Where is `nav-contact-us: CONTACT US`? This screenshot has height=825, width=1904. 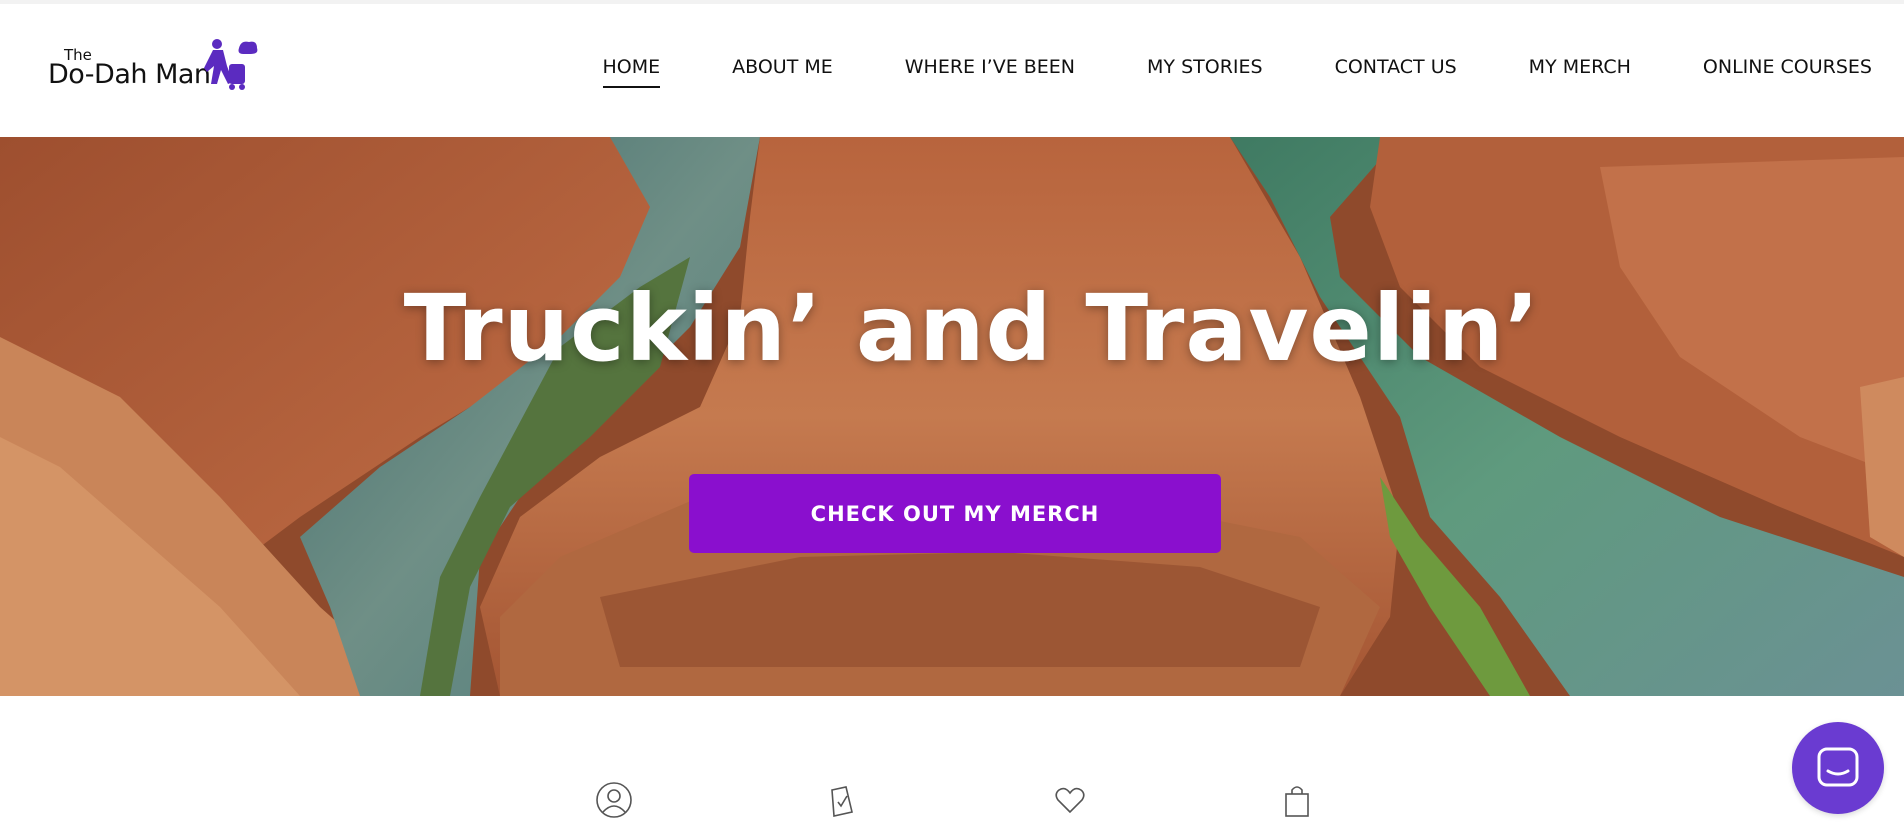
nav-contact-us: CONTACT US is located at coordinates (1396, 72).